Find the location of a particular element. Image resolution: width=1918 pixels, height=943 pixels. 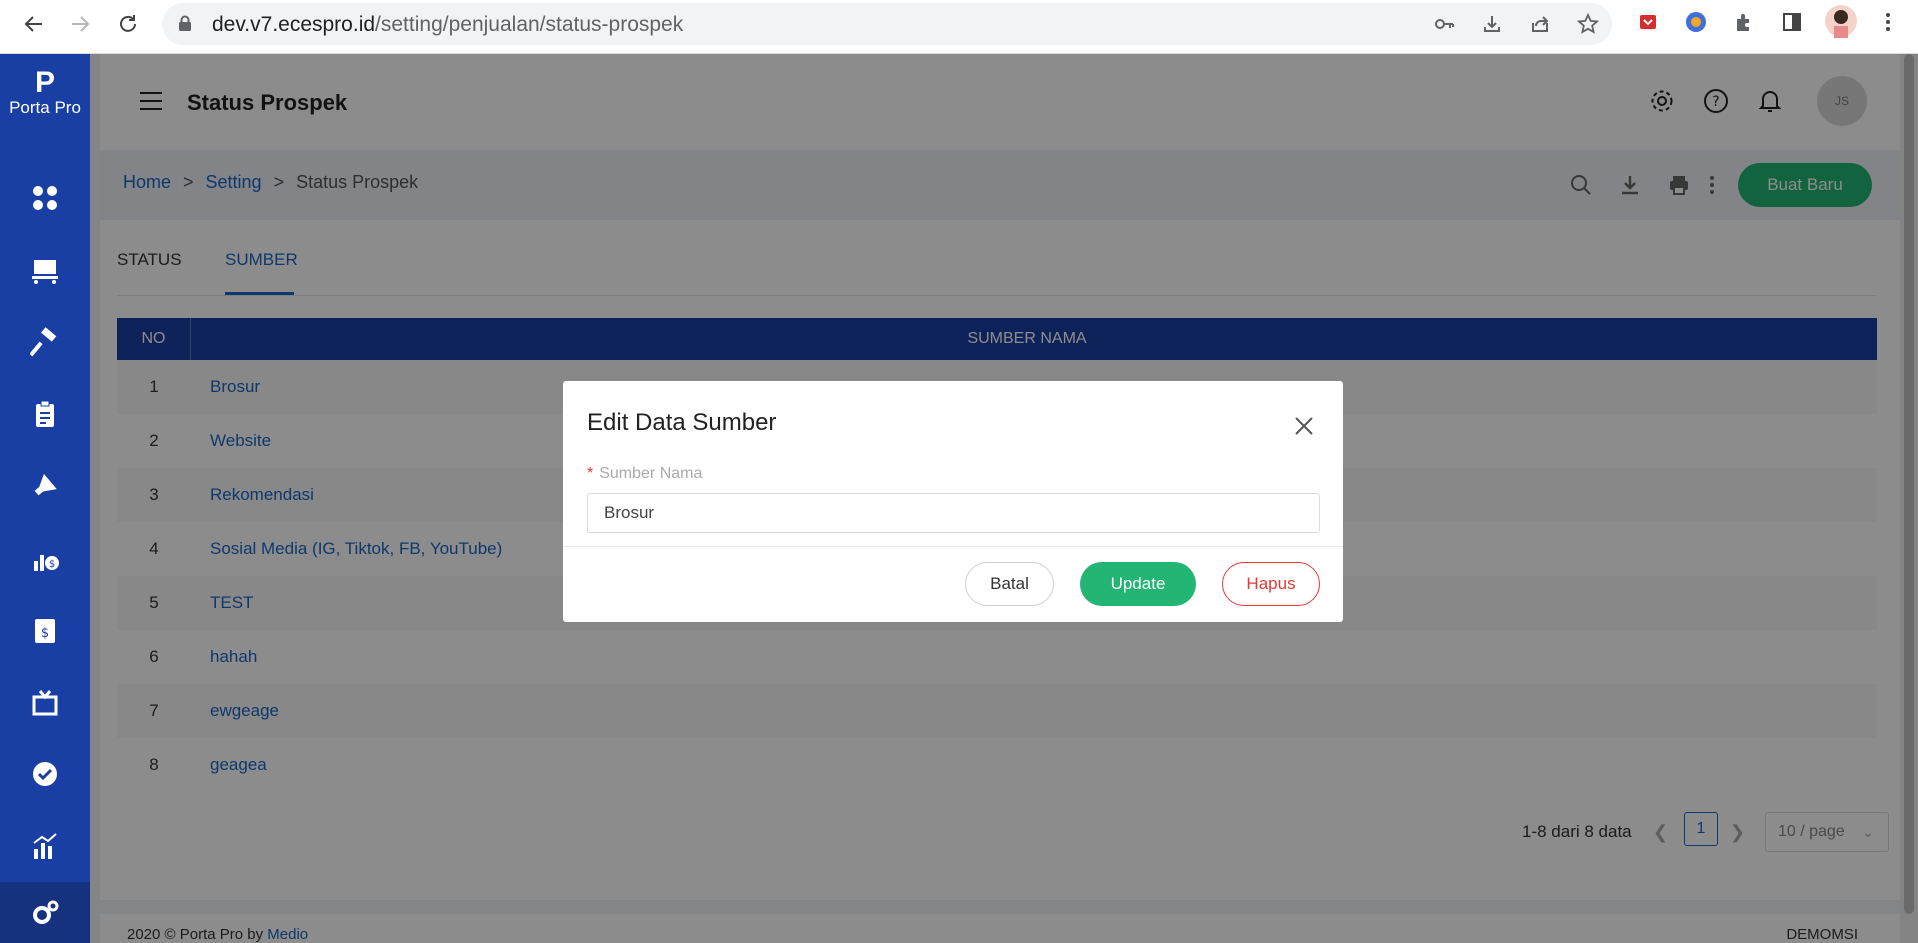

dashboard-icon is located at coordinates (45, 198).